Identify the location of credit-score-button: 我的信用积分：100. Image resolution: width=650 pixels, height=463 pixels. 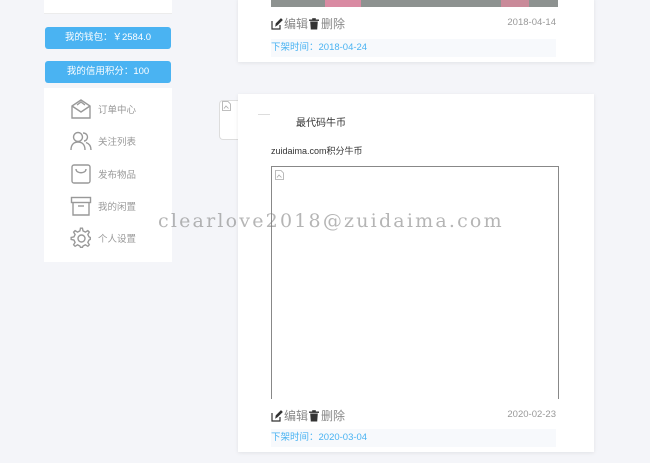
(108, 72).